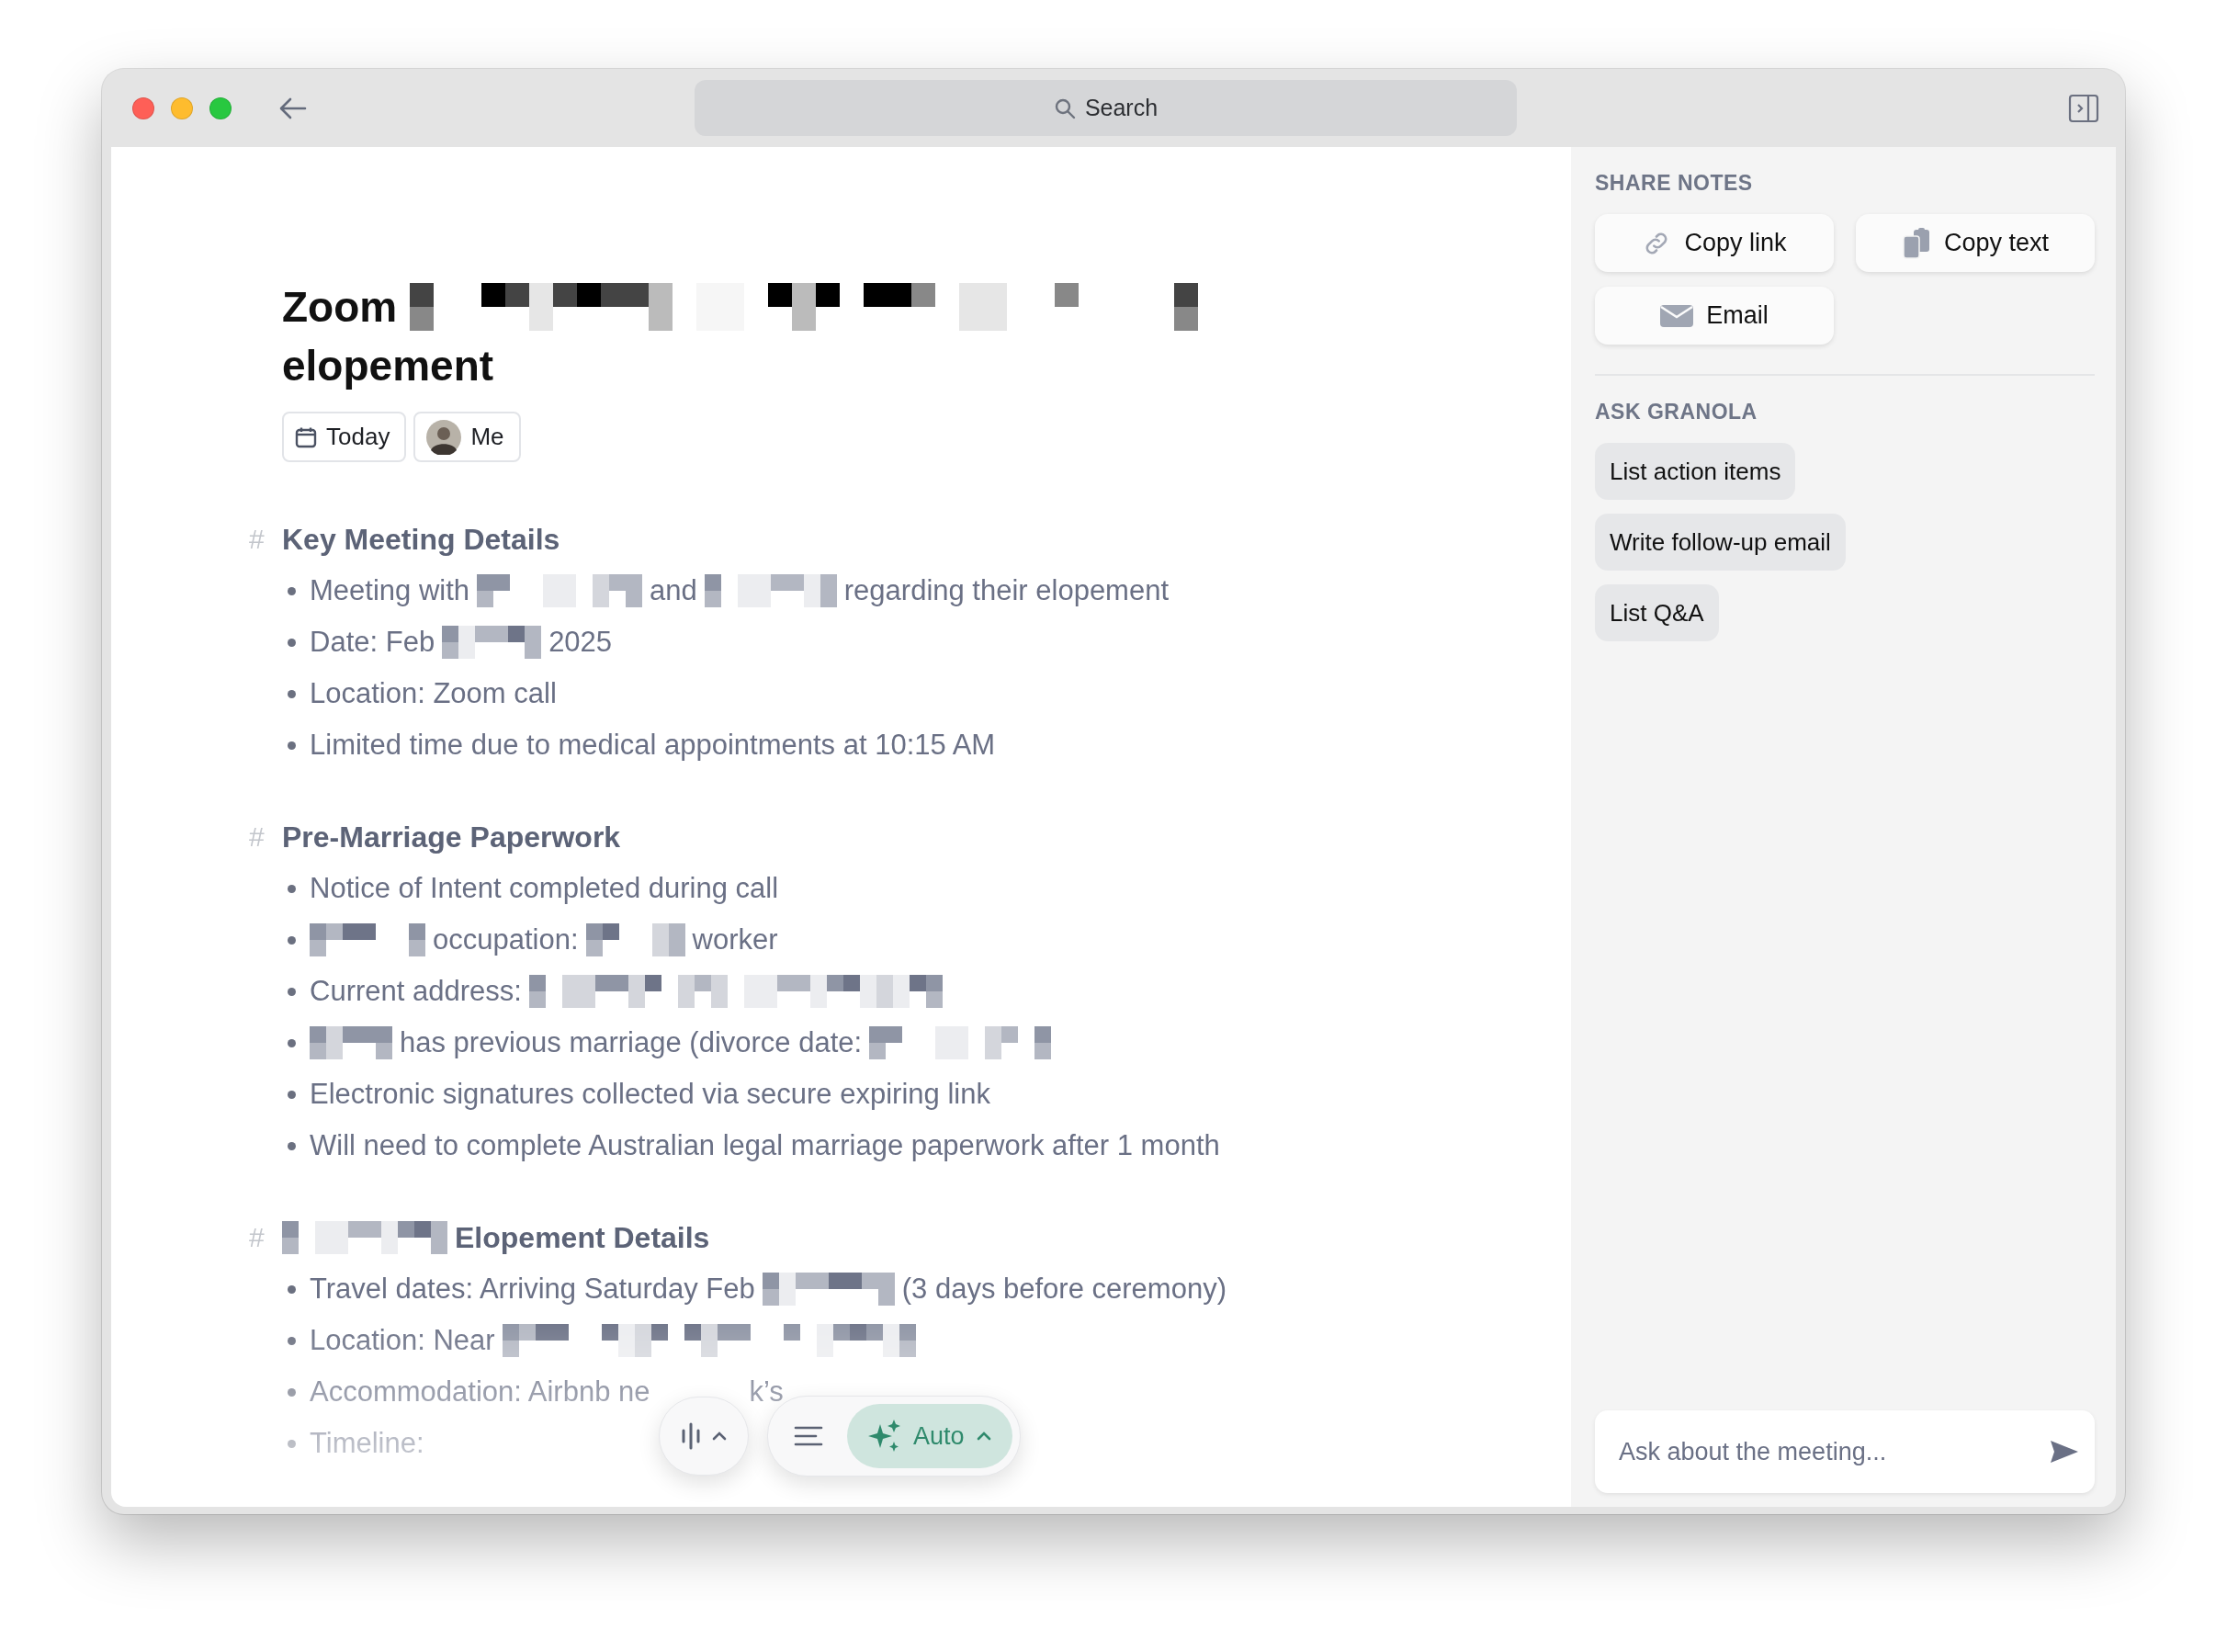  What do you see at coordinates (340, 307) in the screenshot?
I see `note-title: Zoom` at bounding box center [340, 307].